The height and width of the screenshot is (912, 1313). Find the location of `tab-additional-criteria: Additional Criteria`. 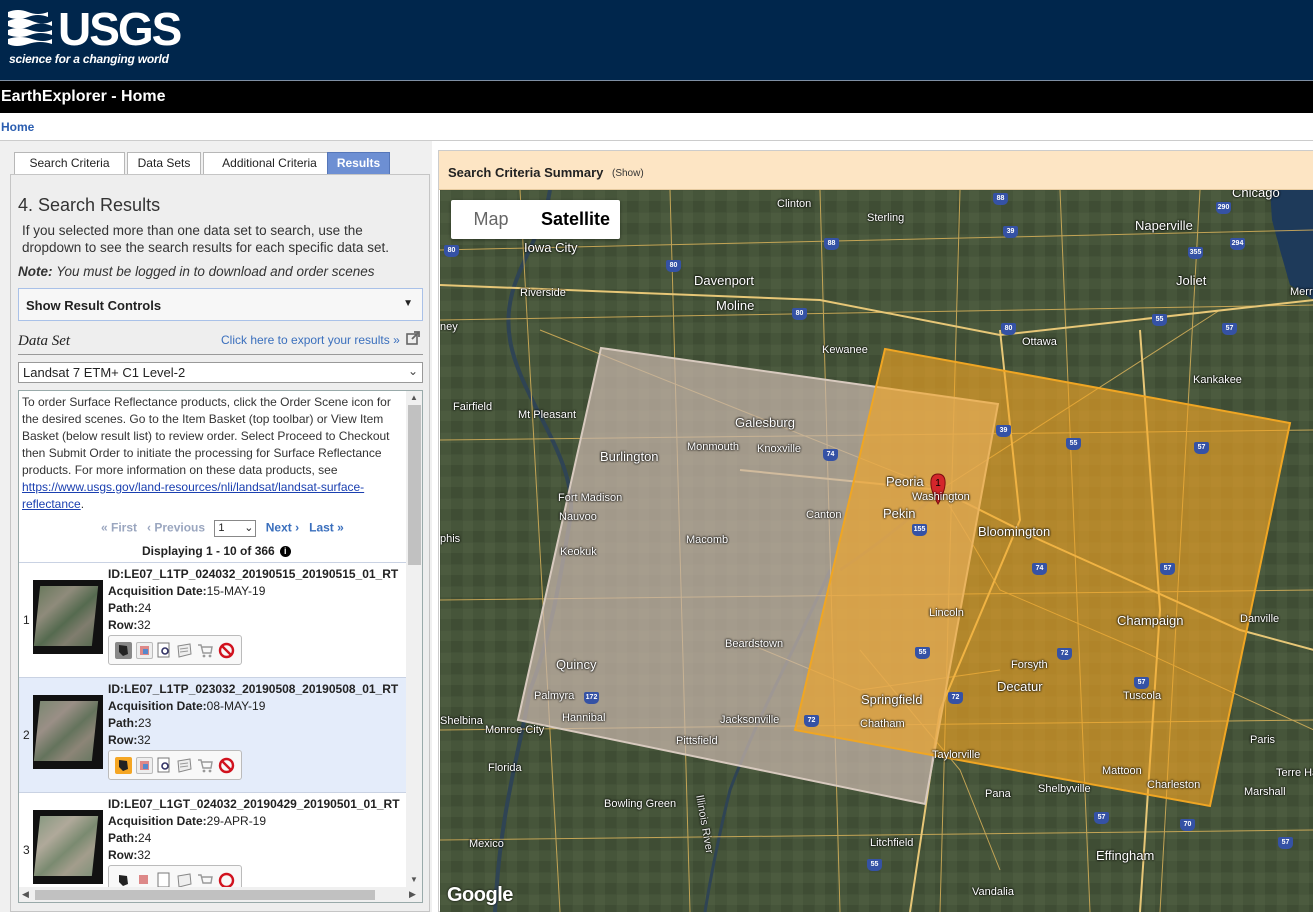

tab-additional-criteria: Additional Criteria is located at coordinates (269, 163).